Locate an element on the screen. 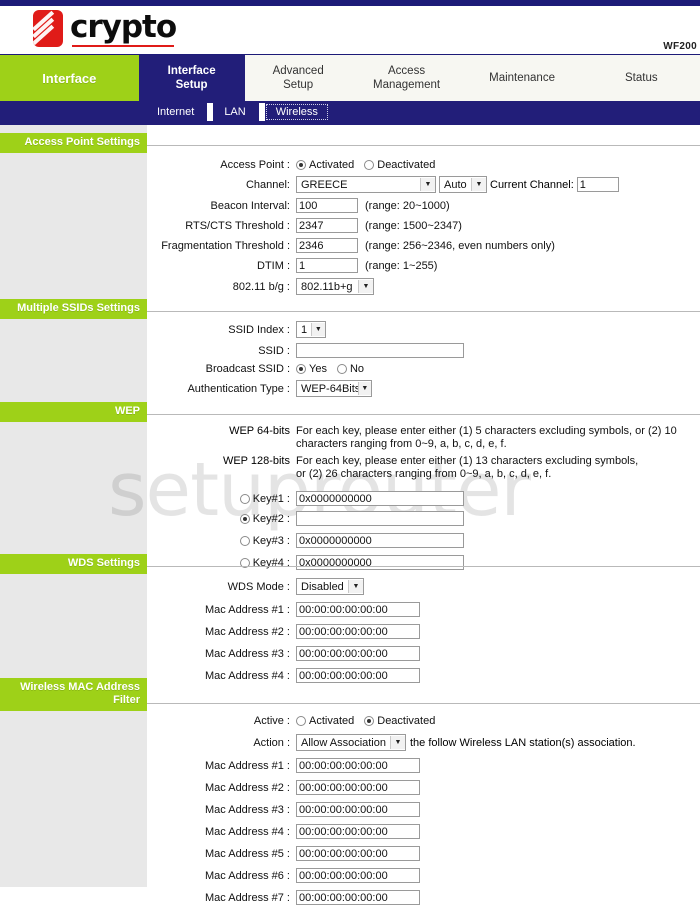  filter-mac-7-field is located at coordinates (358, 897).